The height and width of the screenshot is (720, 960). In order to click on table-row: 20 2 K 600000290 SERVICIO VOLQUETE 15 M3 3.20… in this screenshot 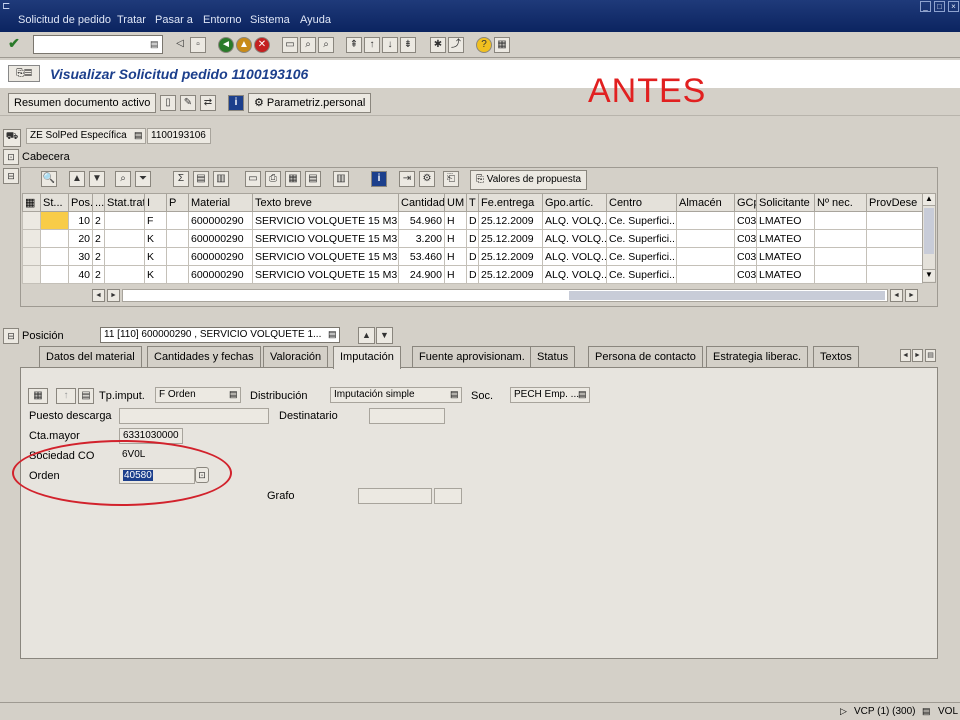, I will do `click(472, 238)`.